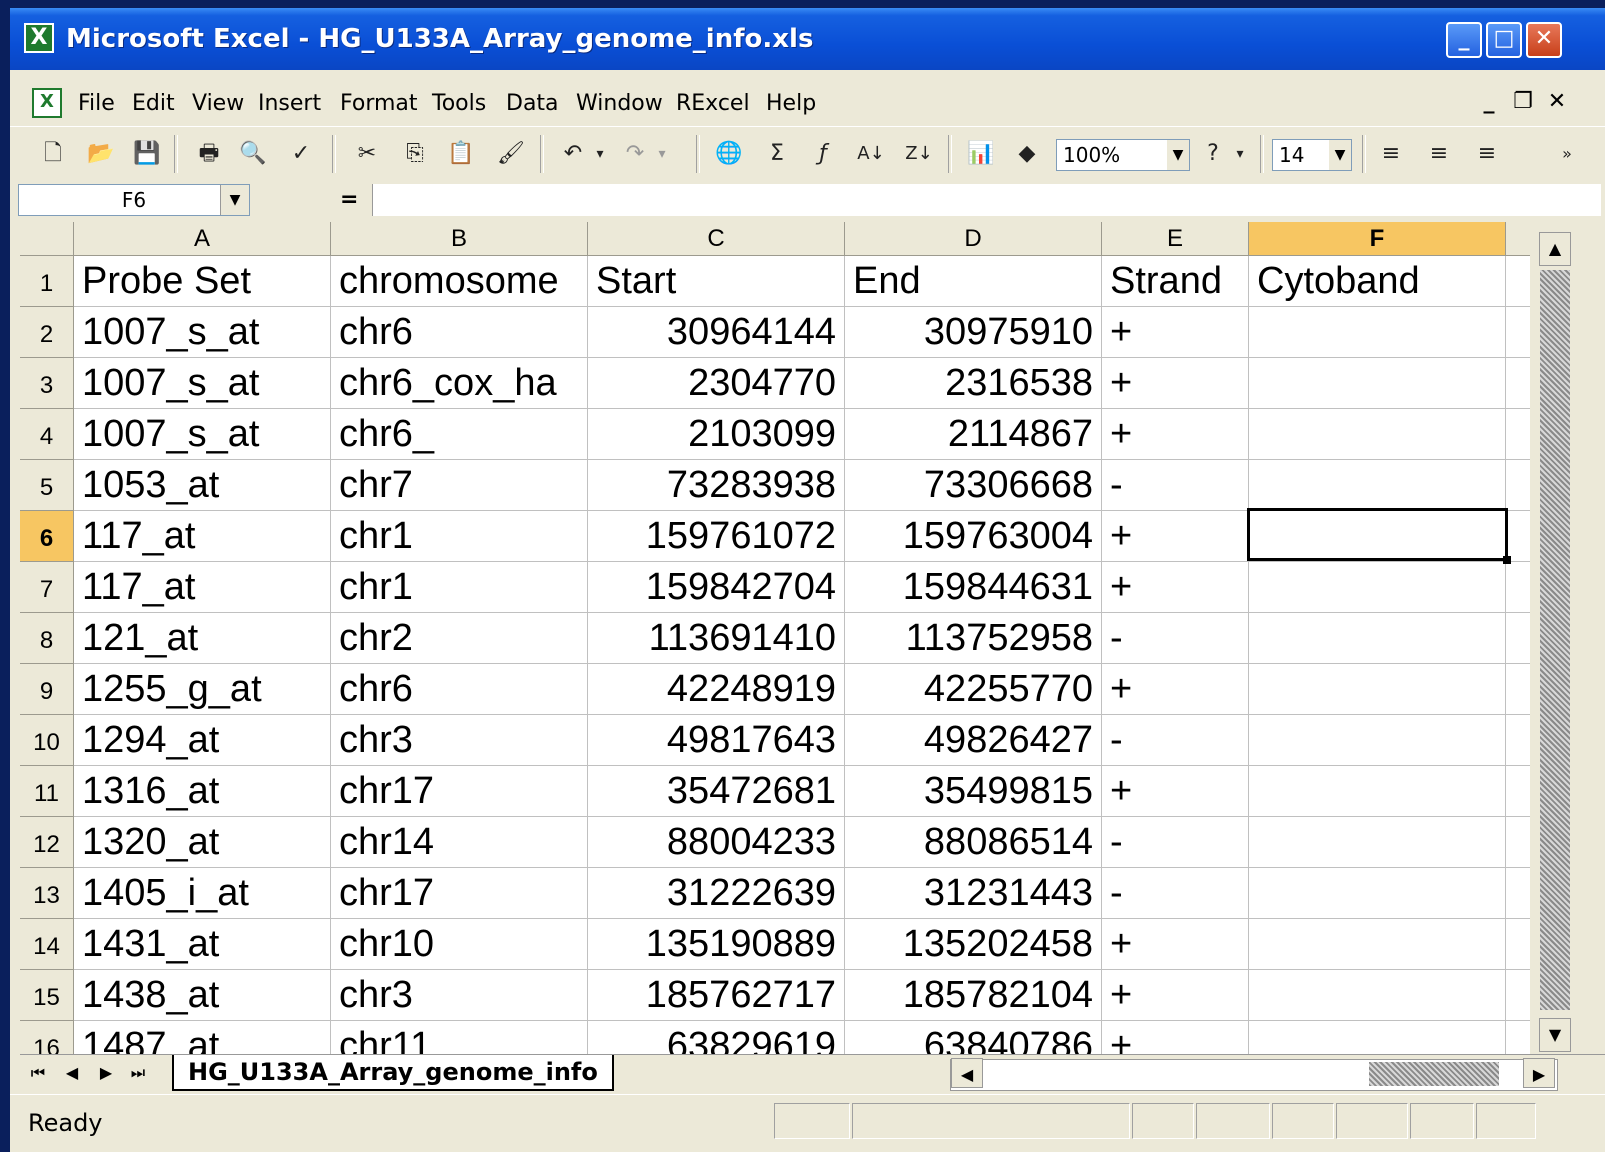 The width and height of the screenshot is (1605, 1152). Describe the element at coordinates (1518, 536) in the screenshot. I see `cell-g6` at that location.